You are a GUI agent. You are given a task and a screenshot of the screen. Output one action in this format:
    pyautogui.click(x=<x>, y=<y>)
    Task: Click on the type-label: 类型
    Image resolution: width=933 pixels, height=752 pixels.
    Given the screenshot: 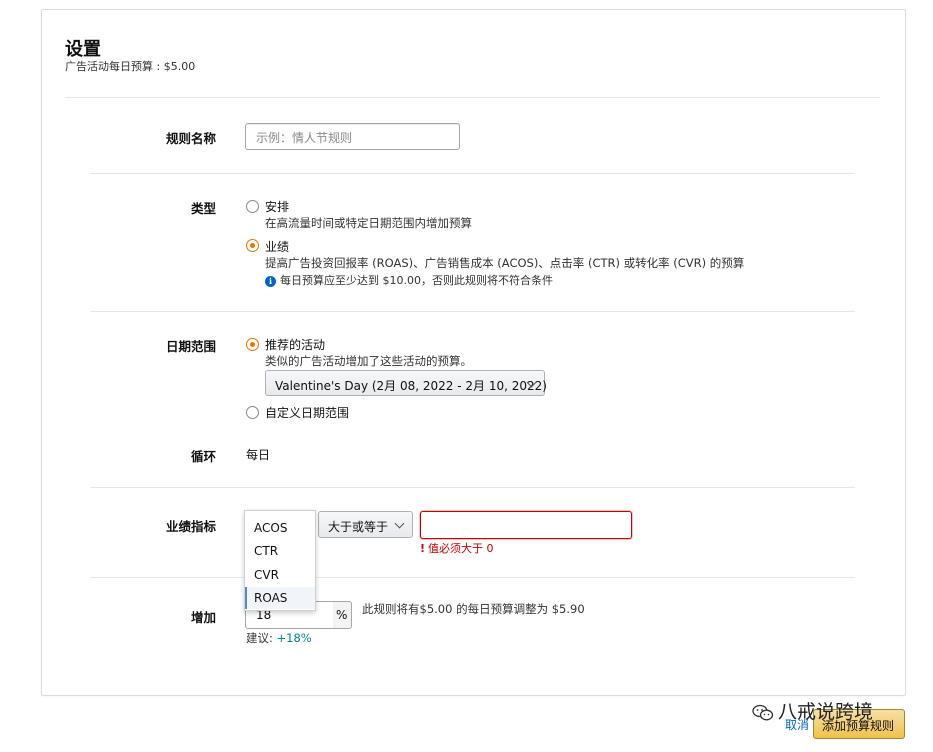 What is the action you would take?
    pyautogui.click(x=203, y=208)
    